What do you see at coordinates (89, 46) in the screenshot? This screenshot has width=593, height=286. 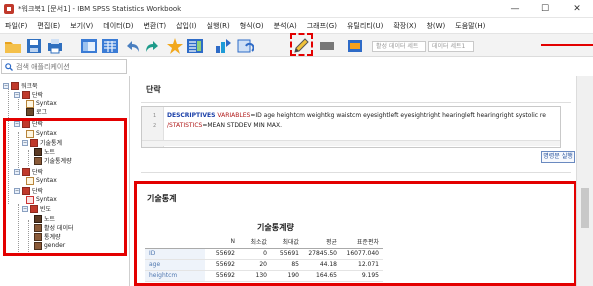 I see `dialog-recall-icon` at bounding box center [89, 46].